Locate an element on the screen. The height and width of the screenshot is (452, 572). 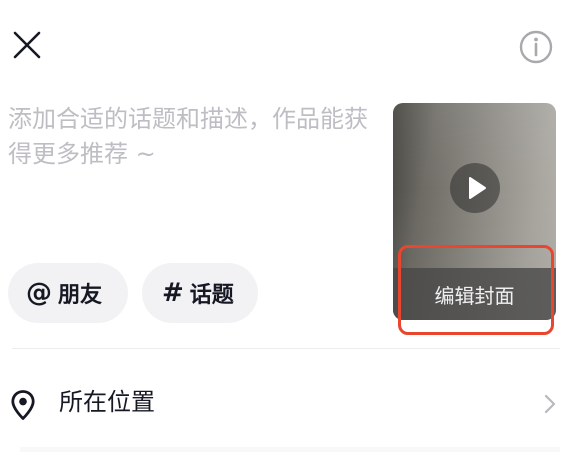
edit-cover-label: 编辑封面 is located at coordinates (474, 295).